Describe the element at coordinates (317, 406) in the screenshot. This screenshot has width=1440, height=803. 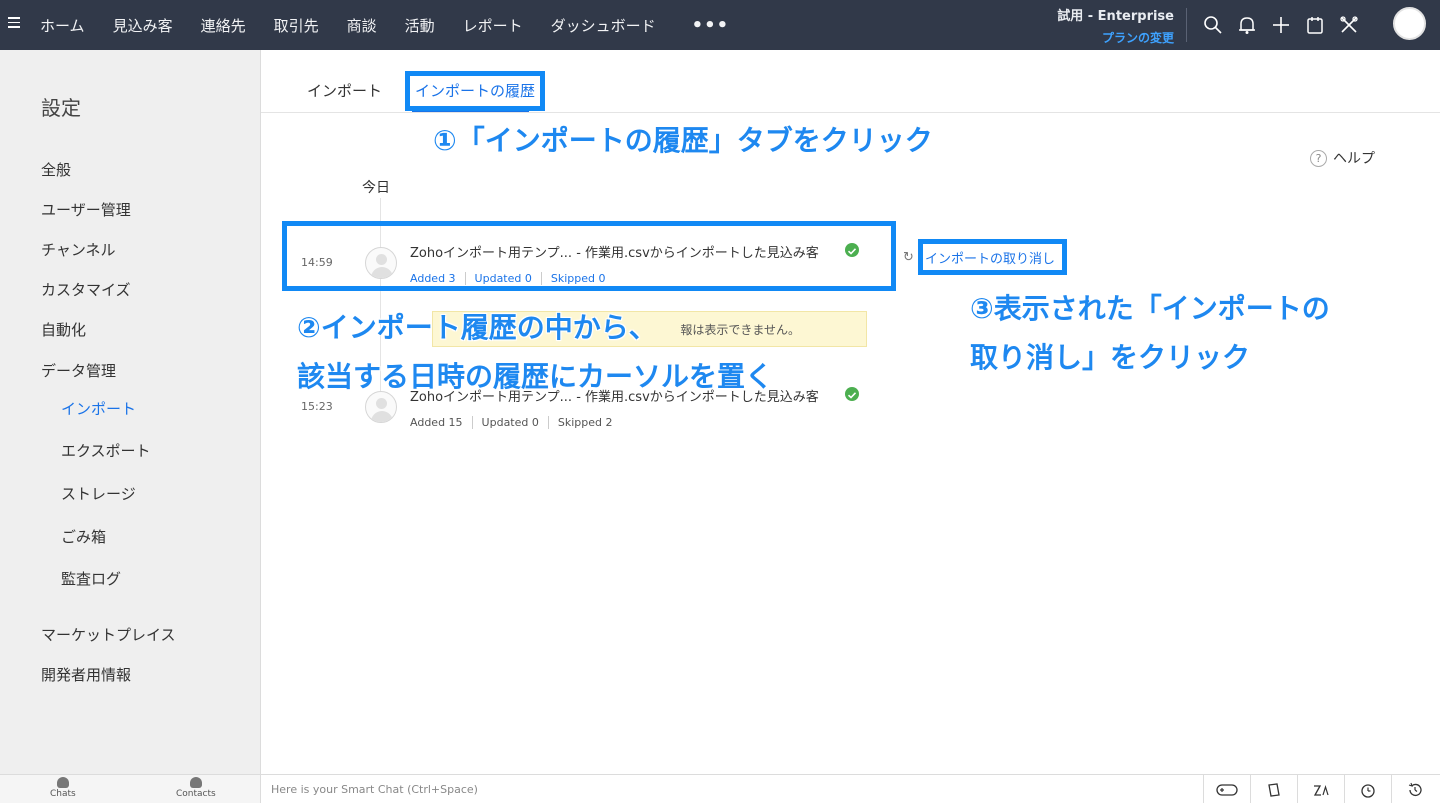
I see `row-time: 15:23` at that location.